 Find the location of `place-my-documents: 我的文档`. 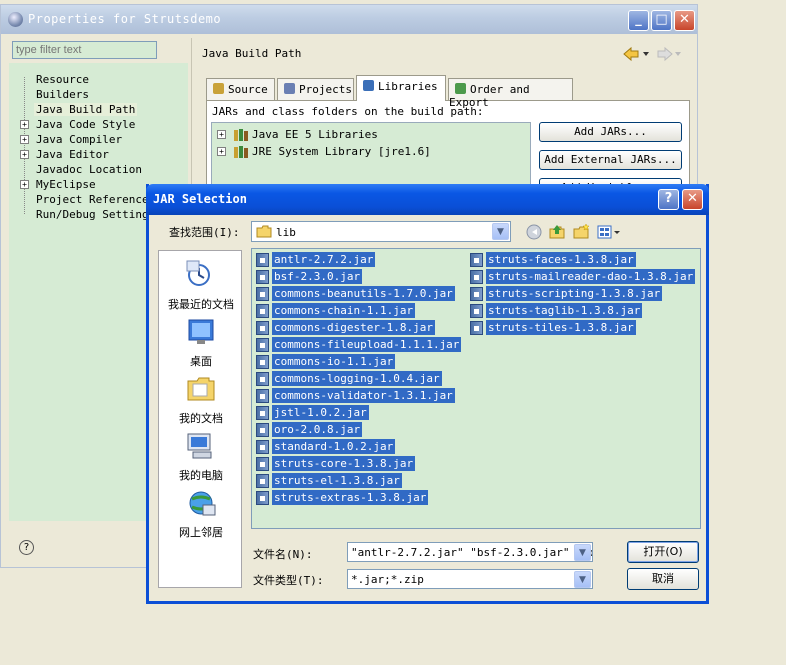

place-my-documents: 我的文档 is located at coordinates (201, 399).